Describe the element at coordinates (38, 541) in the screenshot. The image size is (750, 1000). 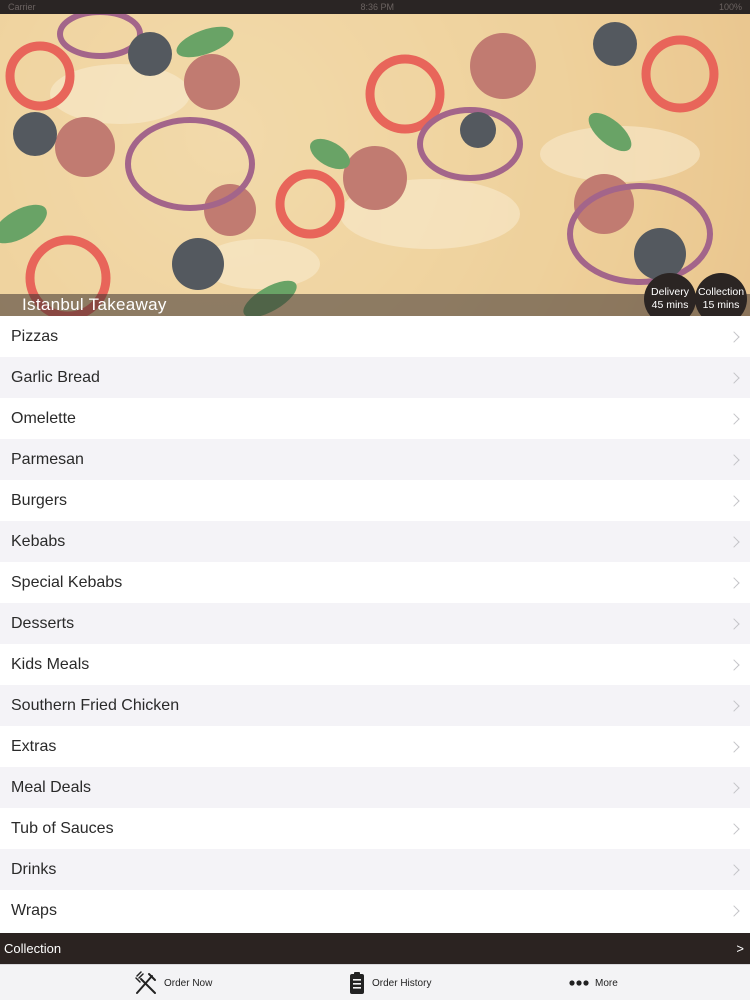
I see `menu-item-label: Kebabs` at that location.